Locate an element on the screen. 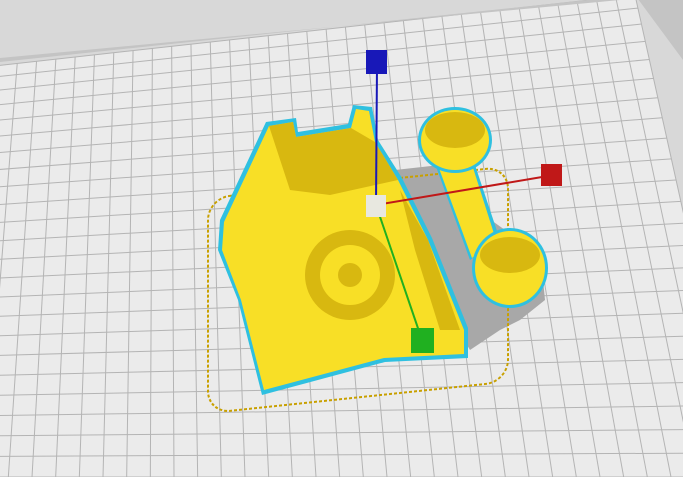 This screenshot has width=683, height=477. center-handle is located at coordinates (376, 206).